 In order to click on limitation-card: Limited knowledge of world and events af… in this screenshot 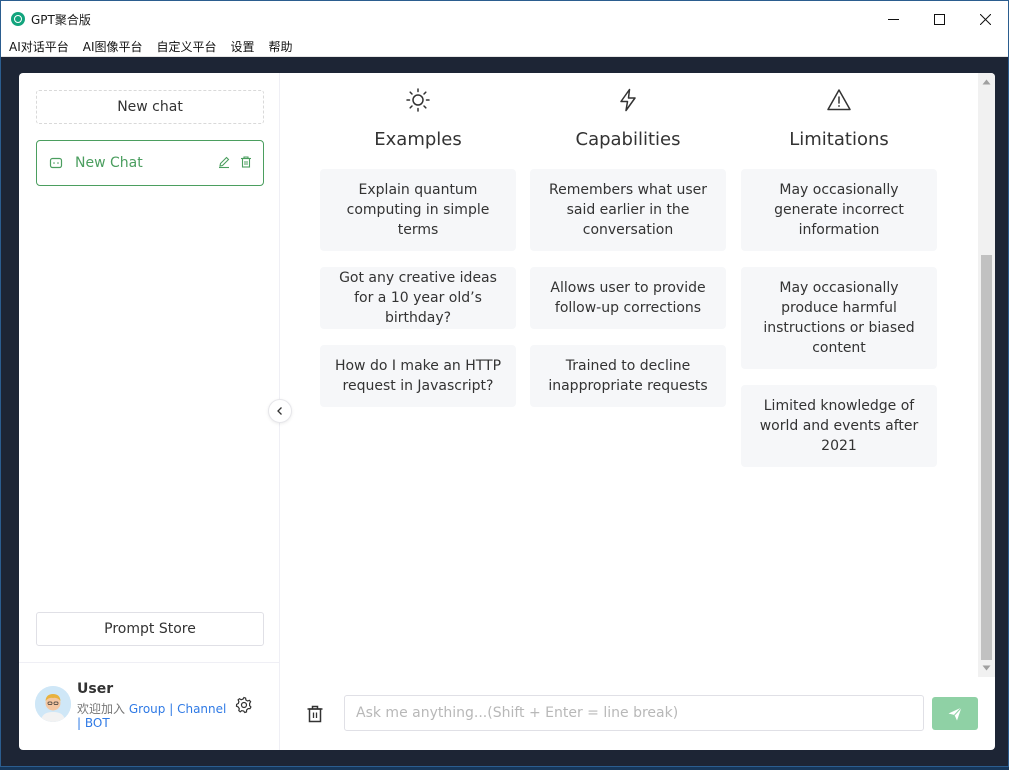, I will do `click(839, 426)`.